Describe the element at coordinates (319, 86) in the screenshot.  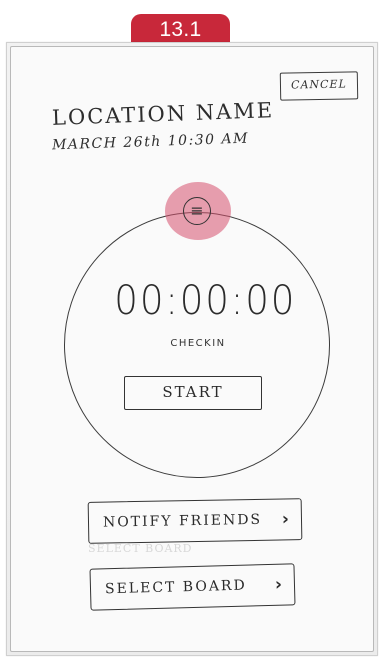
I see `cancel-button: CANCEL` at that location.